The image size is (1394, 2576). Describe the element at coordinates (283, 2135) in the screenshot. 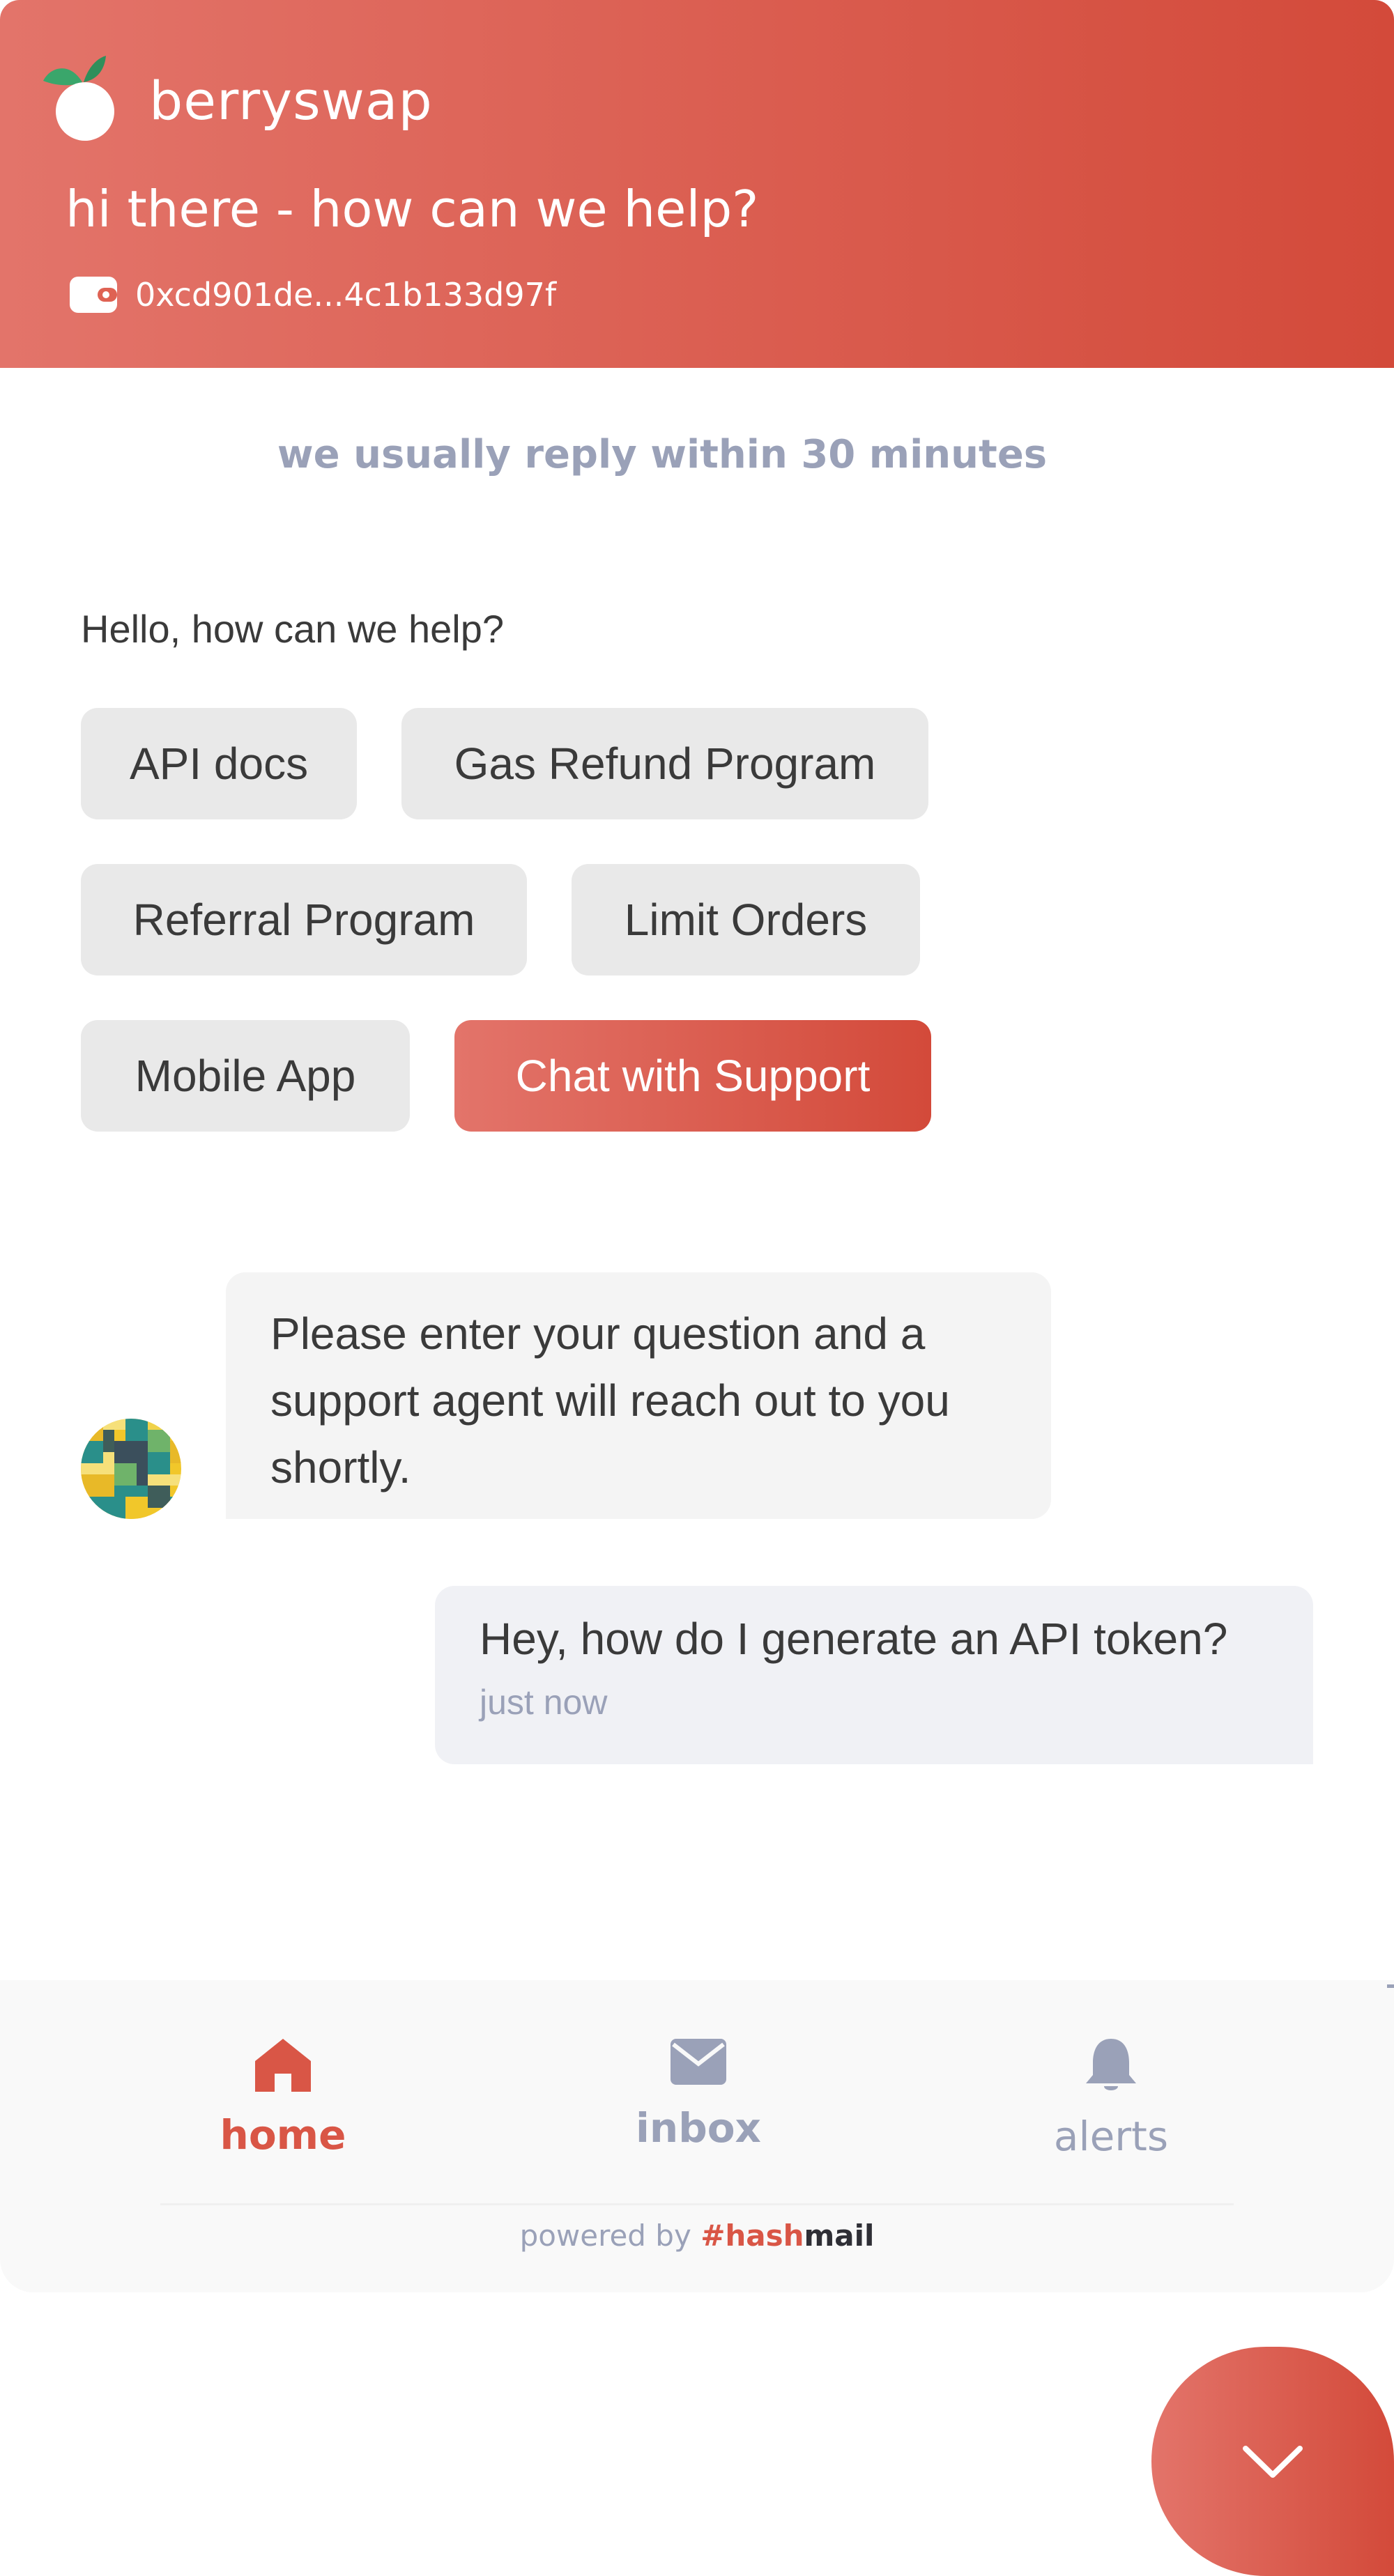

I see `nav-home-label: home` at that location.